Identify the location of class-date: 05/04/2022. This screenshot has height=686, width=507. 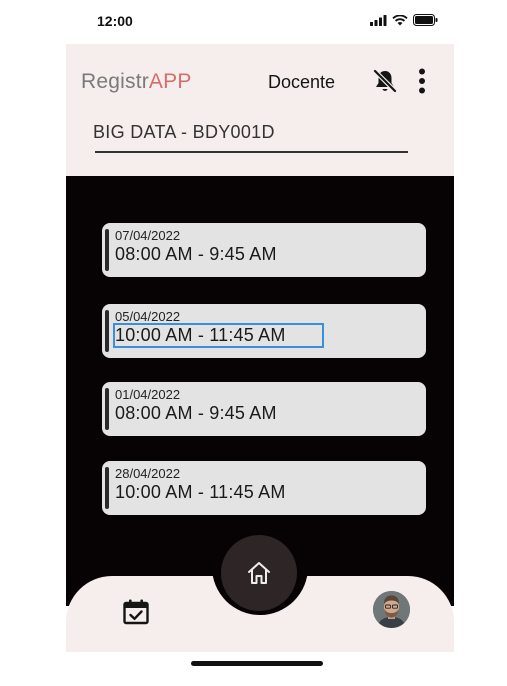
(148, 316).